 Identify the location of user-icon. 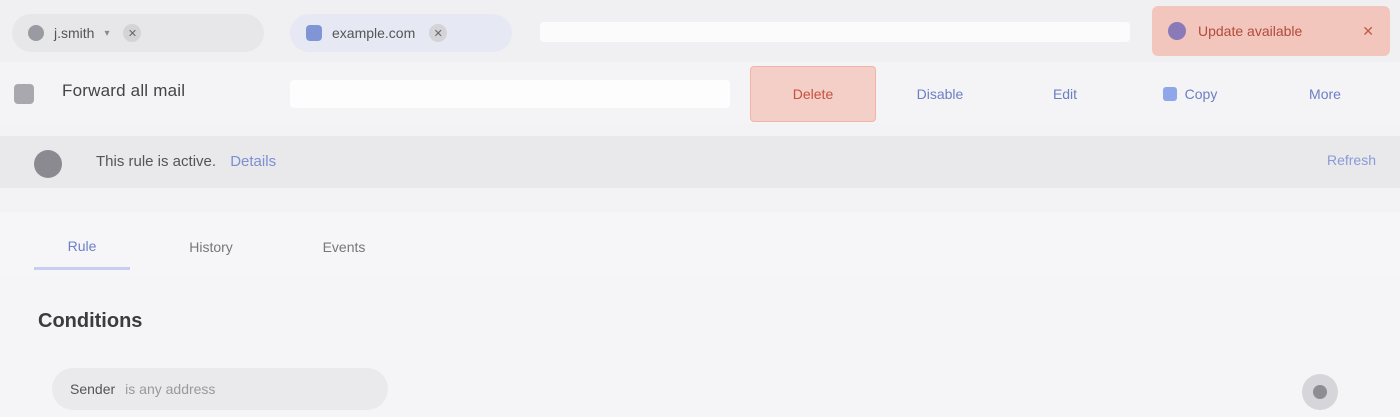
(36, 33).